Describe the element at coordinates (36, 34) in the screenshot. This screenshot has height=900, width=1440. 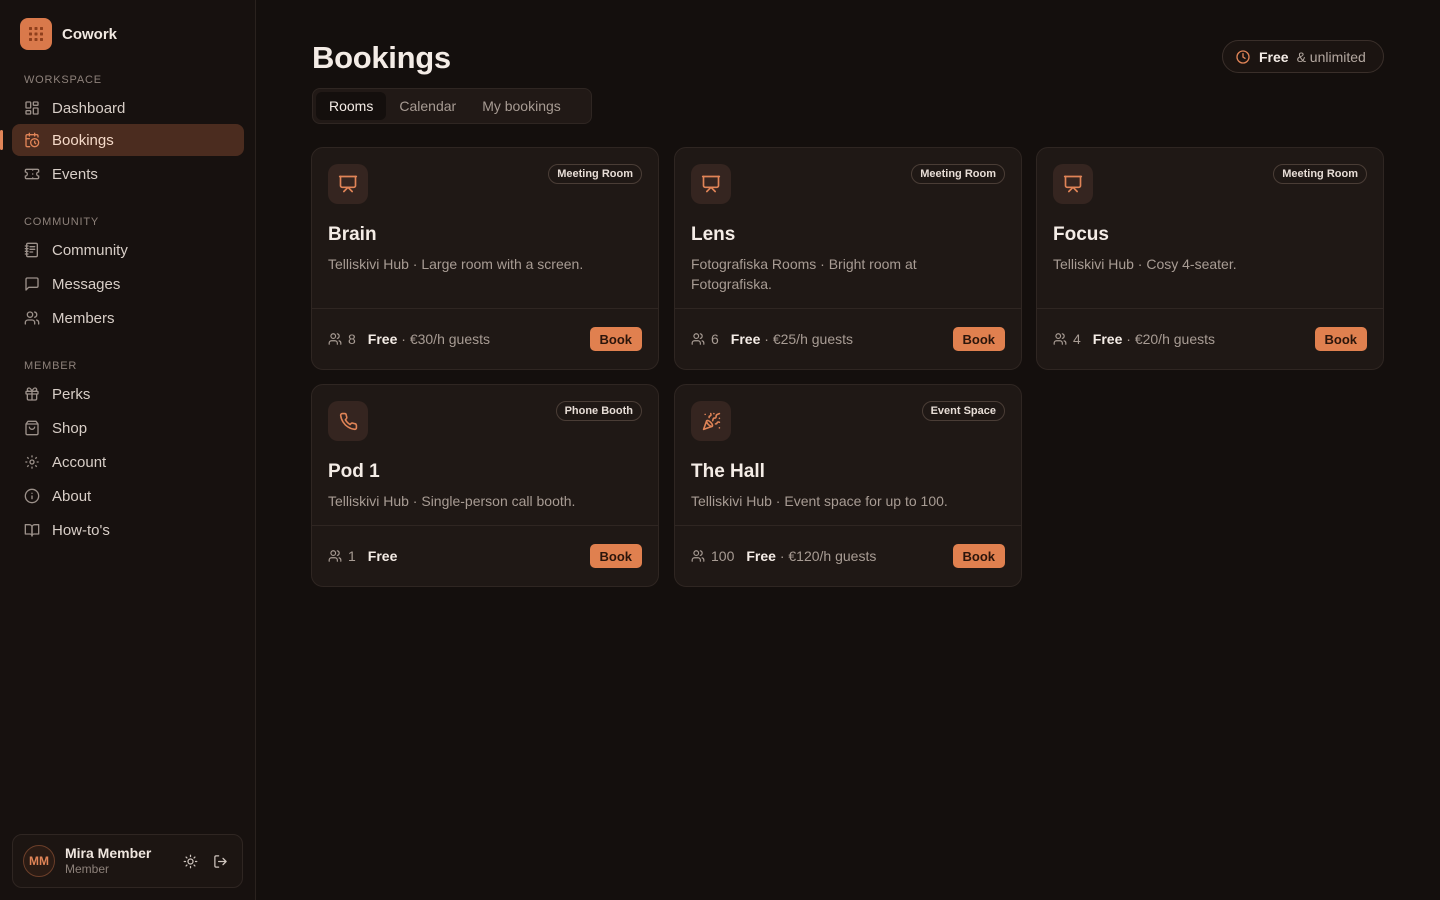
I see `logo-icon` at that location.